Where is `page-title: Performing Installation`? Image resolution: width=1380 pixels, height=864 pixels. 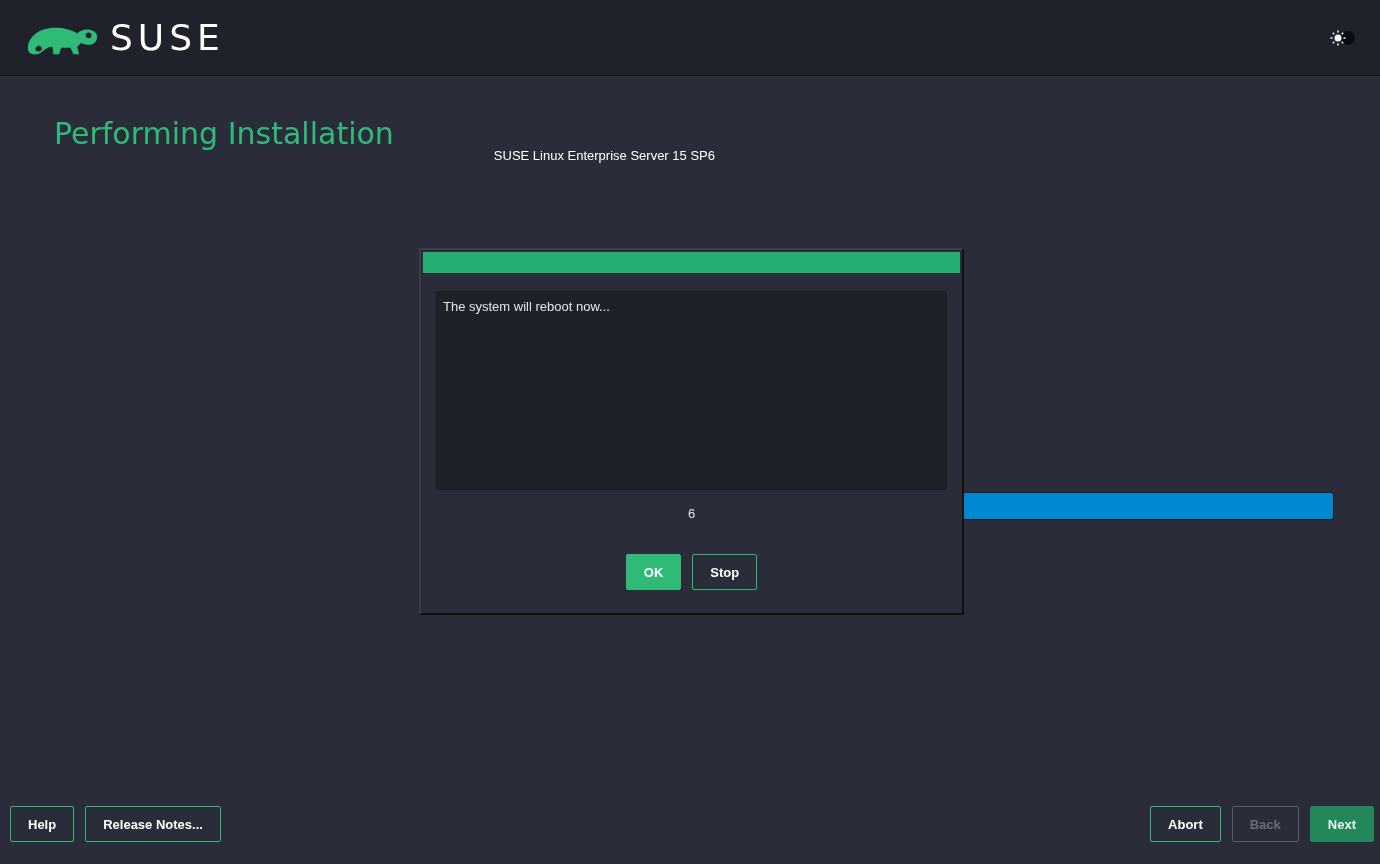
page-title: Performing Installation is located at coordinates (224, 133).